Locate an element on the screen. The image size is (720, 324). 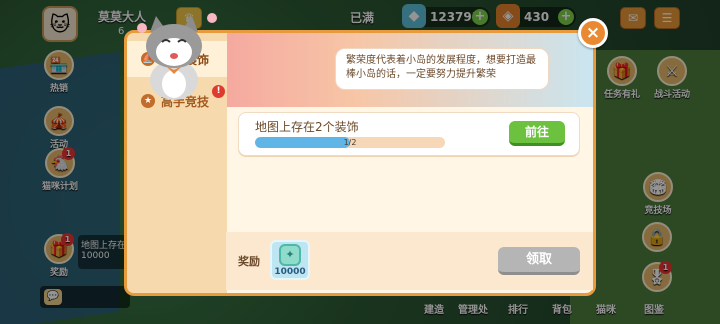
reward-section: 奖励 ✦ 10000 领取 is located at coordinates (409, 261).